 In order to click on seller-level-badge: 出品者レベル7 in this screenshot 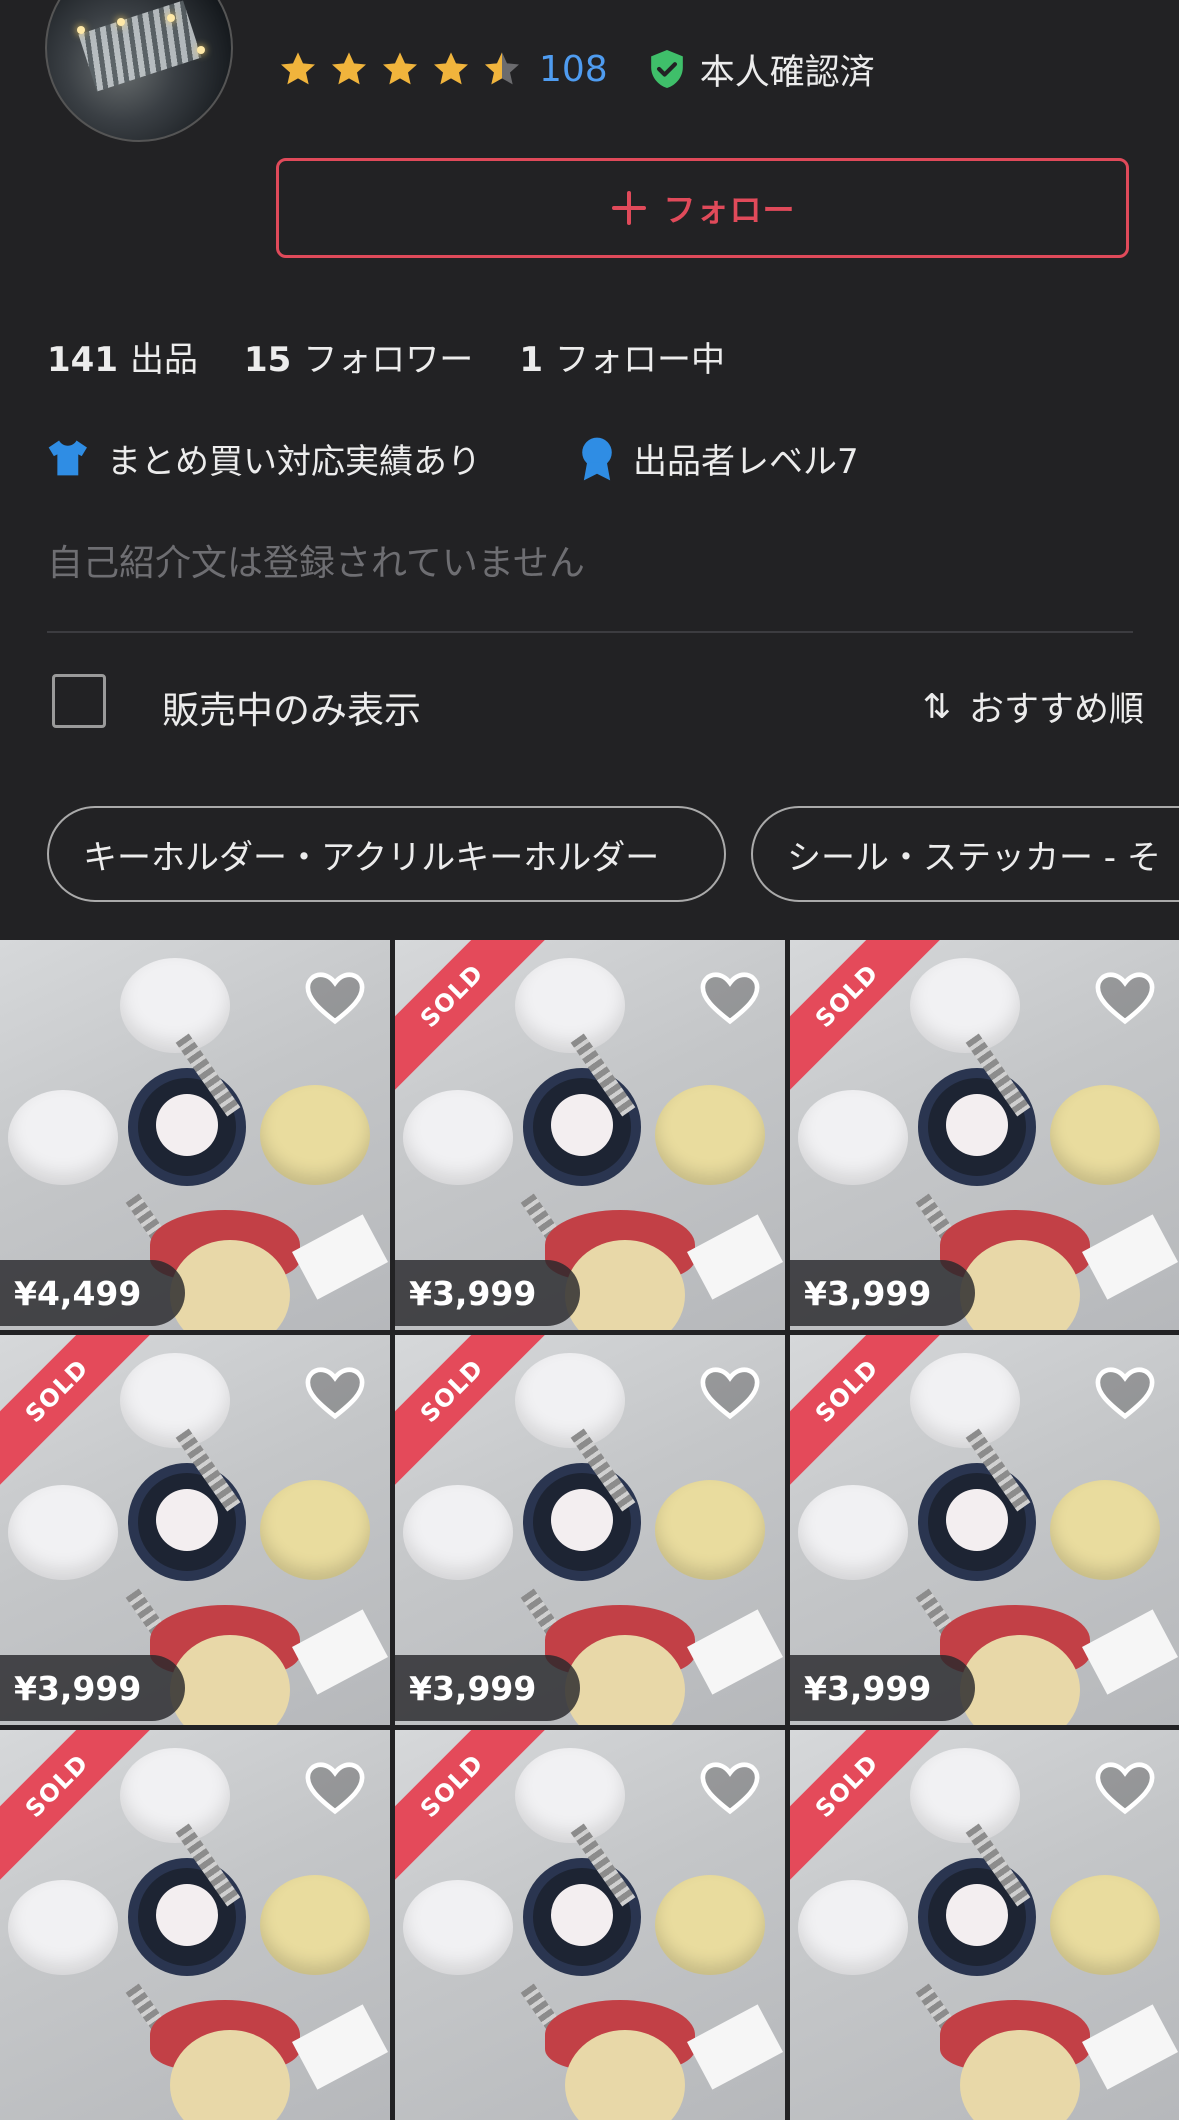, I will do `click(718, 458)`.